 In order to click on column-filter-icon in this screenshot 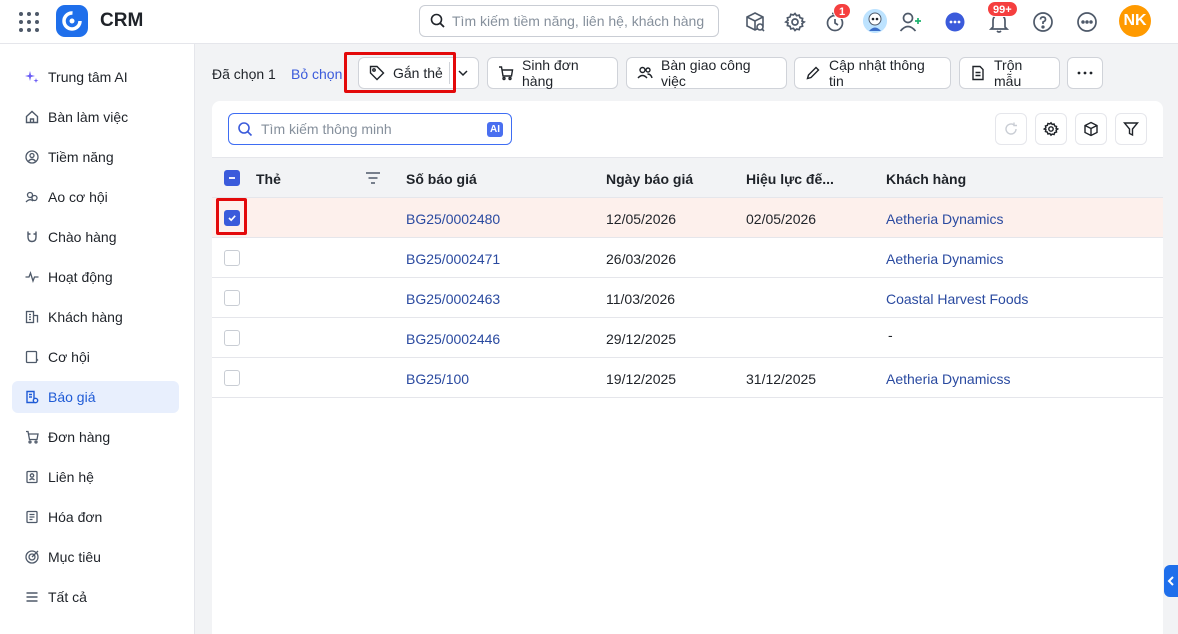, I will do `click(373, 178)`.